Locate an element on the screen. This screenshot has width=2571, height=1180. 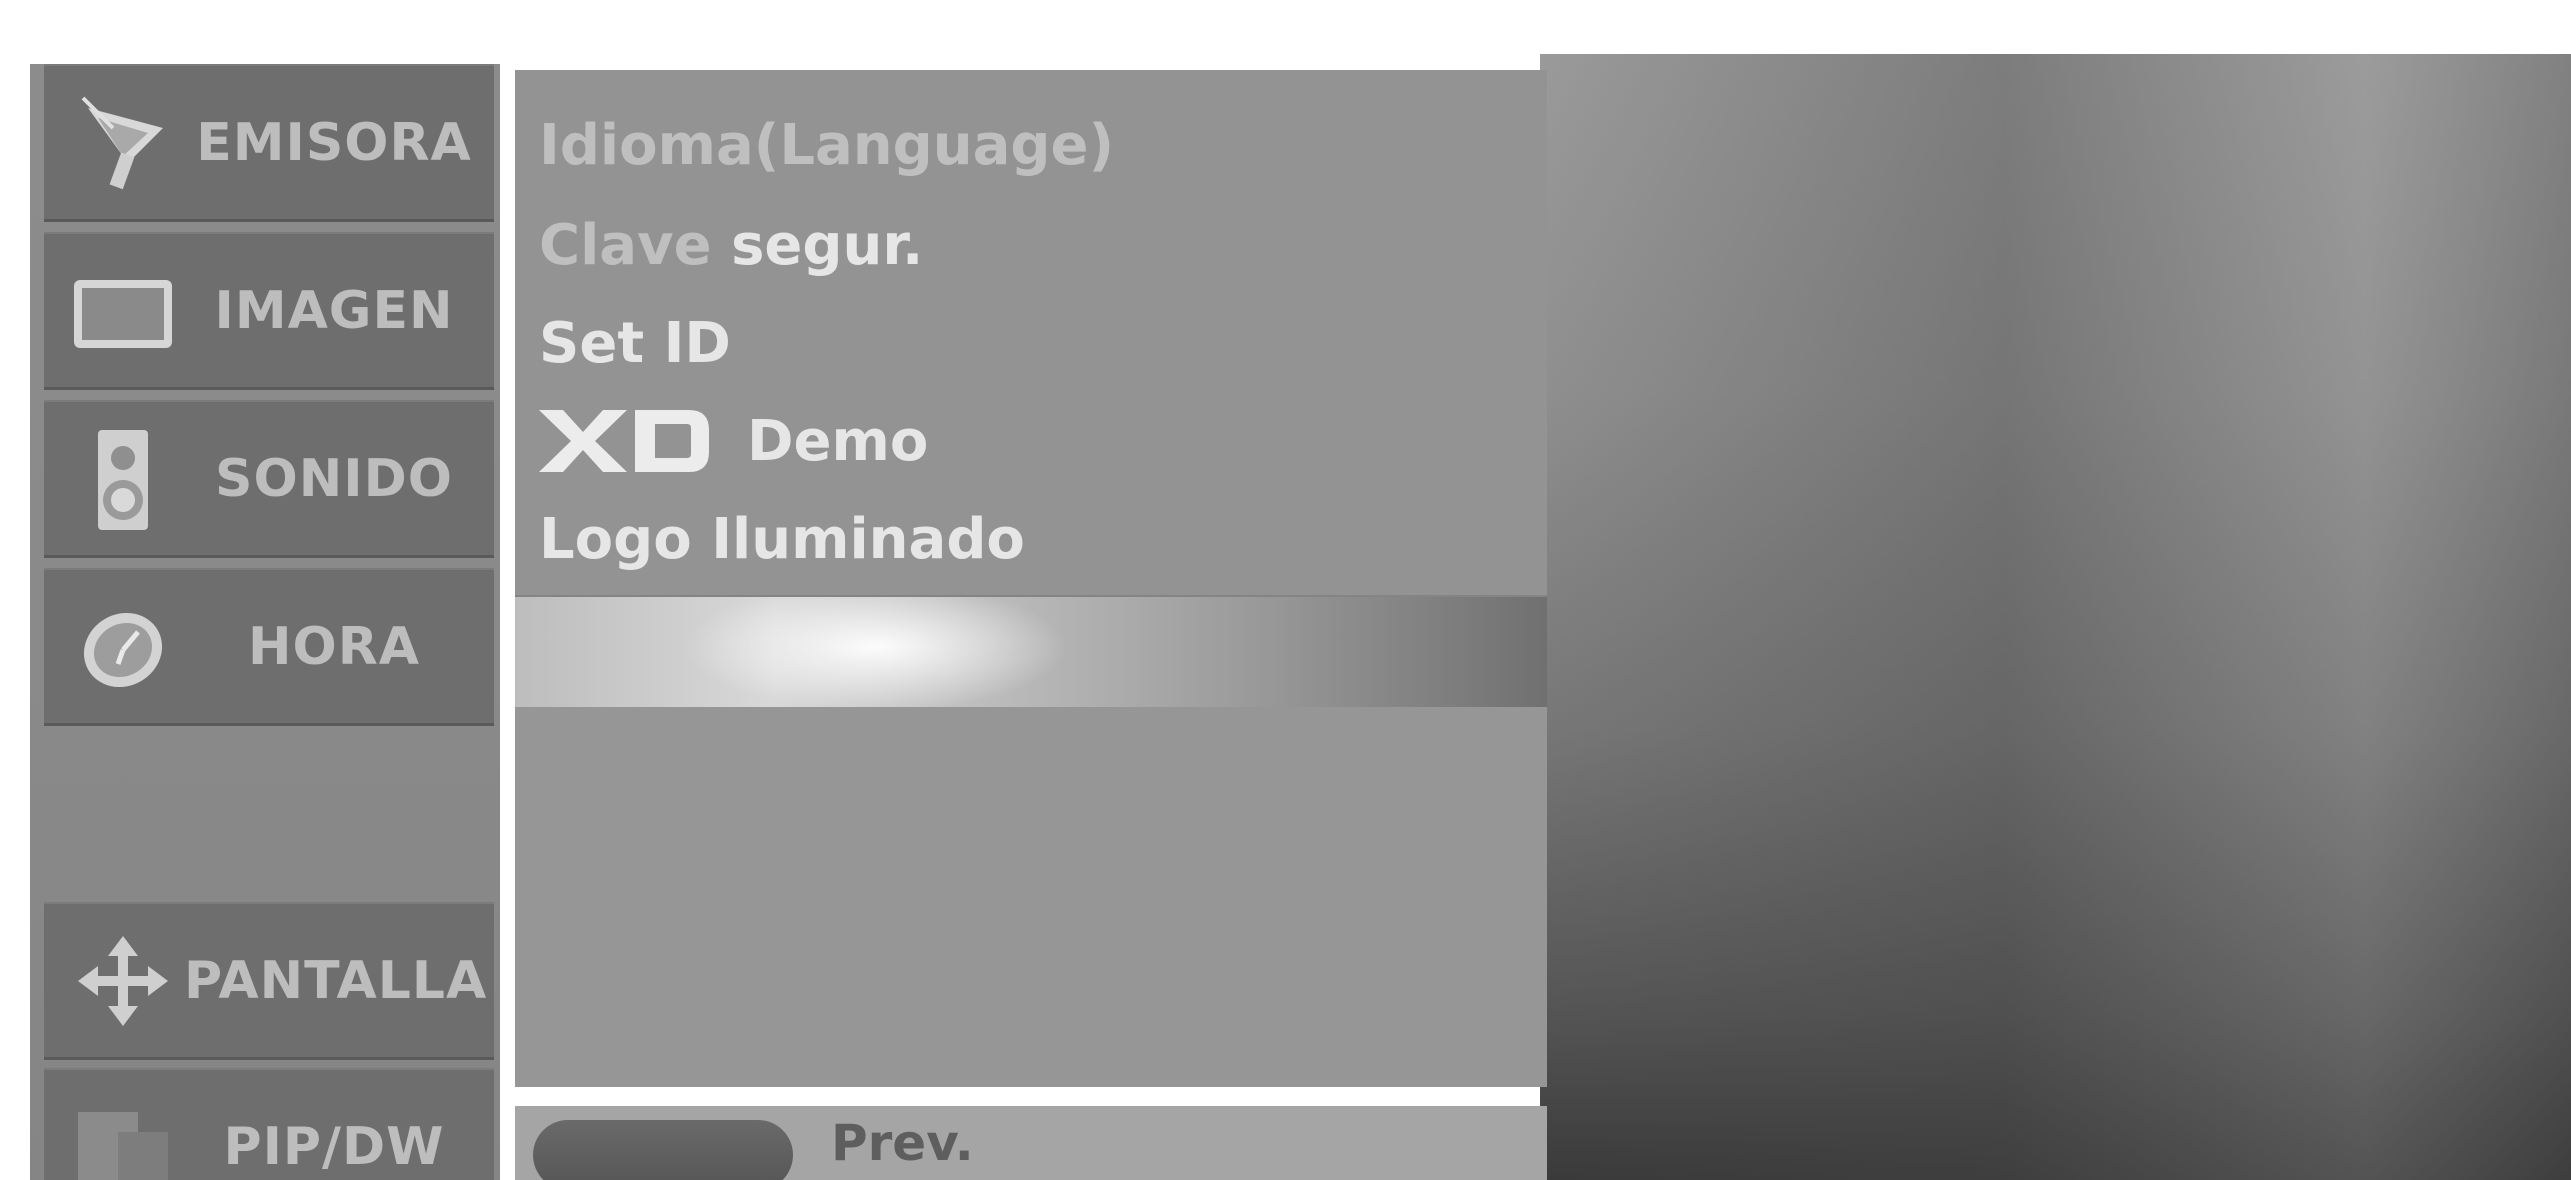
sidebar-item-sonido: SONIDO is located at coordinates (269, 479).